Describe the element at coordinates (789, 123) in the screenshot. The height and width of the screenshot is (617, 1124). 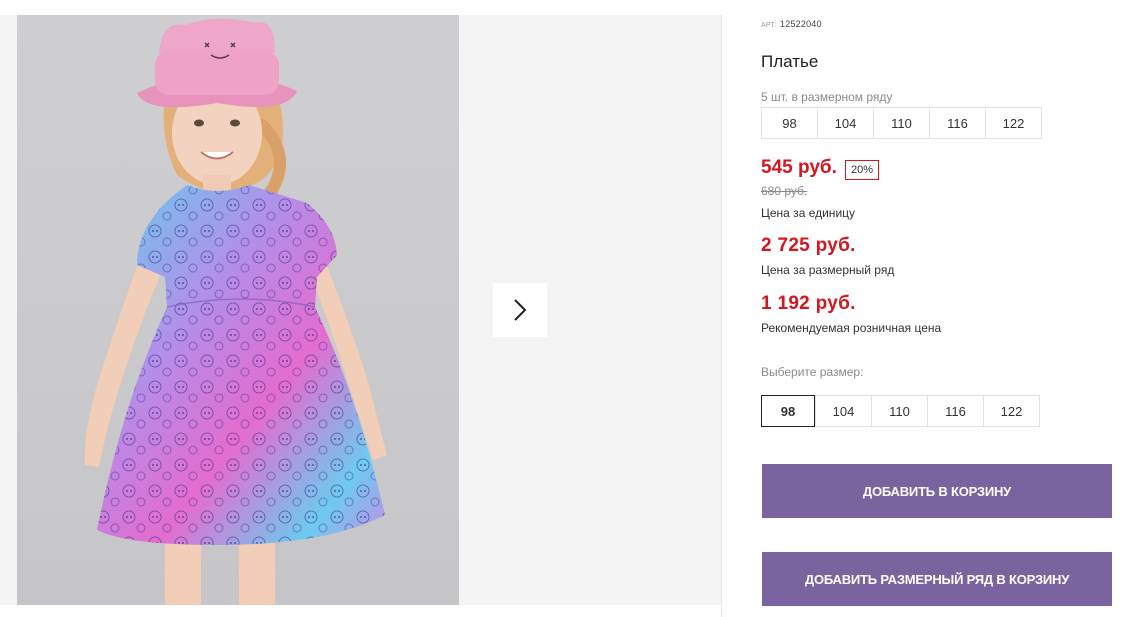
I see `pack-size-98: 98` at that location.